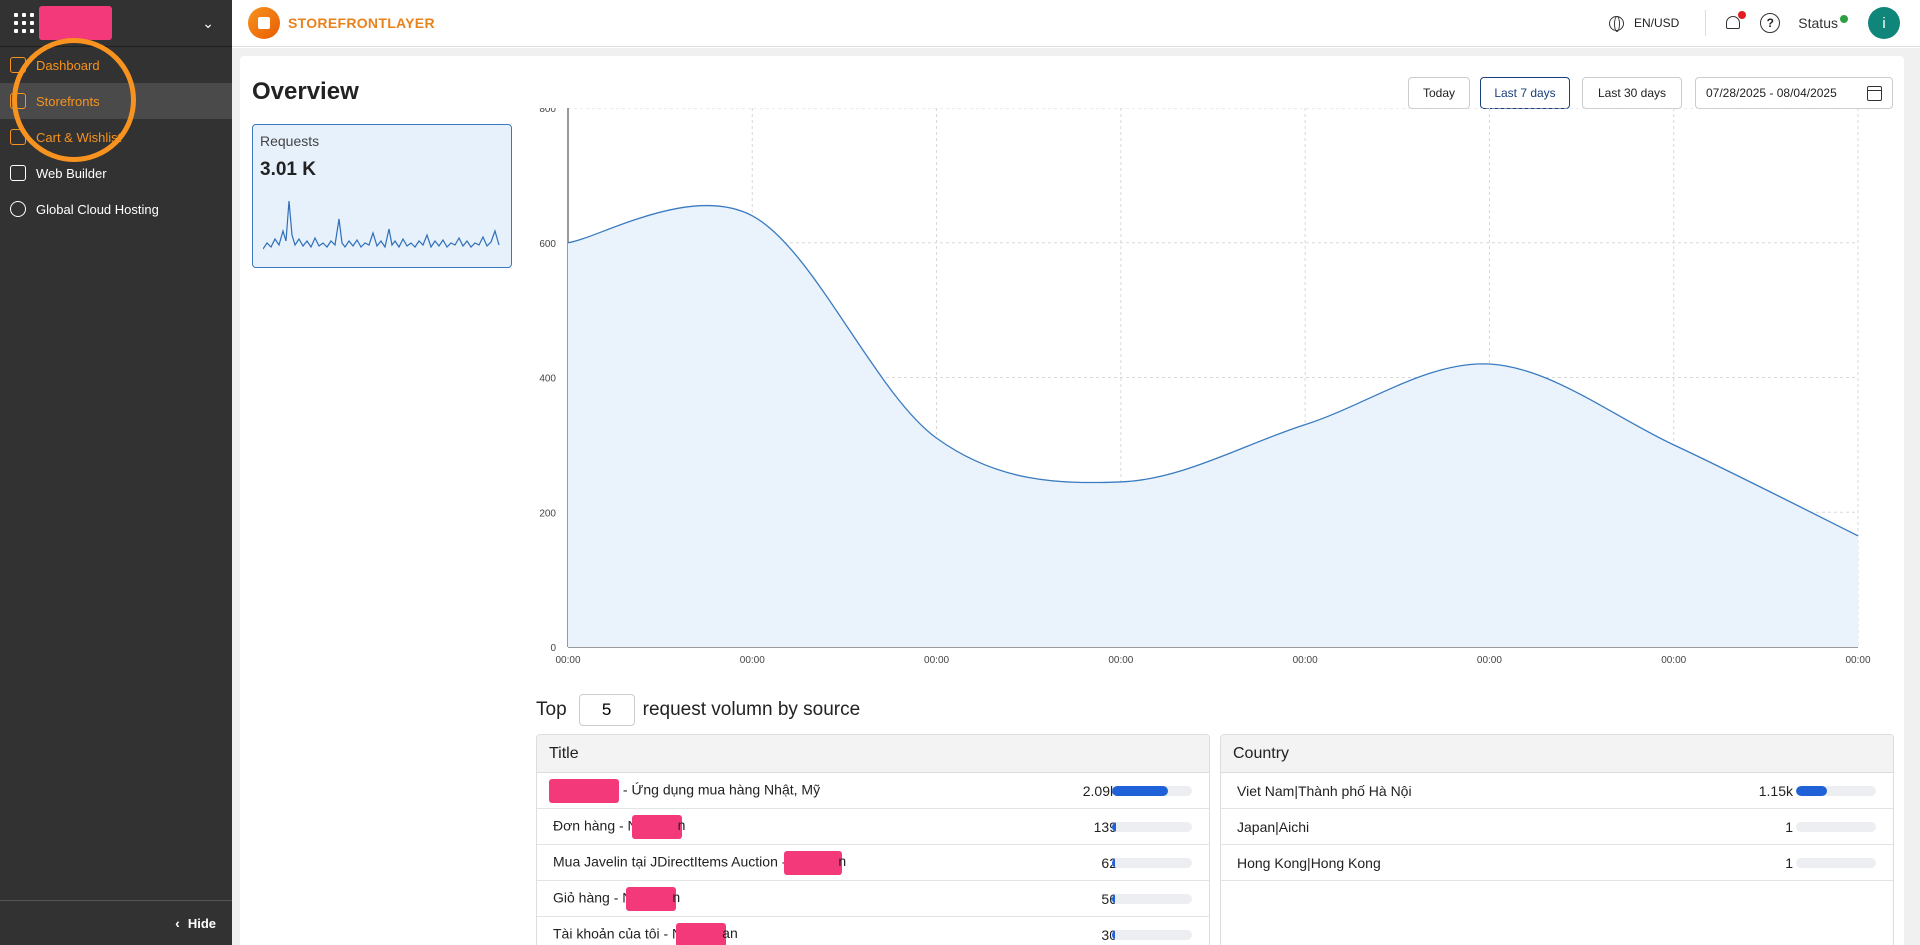 This screenshot has height=945, width=1920. I want to click on row-value: 1.15k, so click(1775, 790).